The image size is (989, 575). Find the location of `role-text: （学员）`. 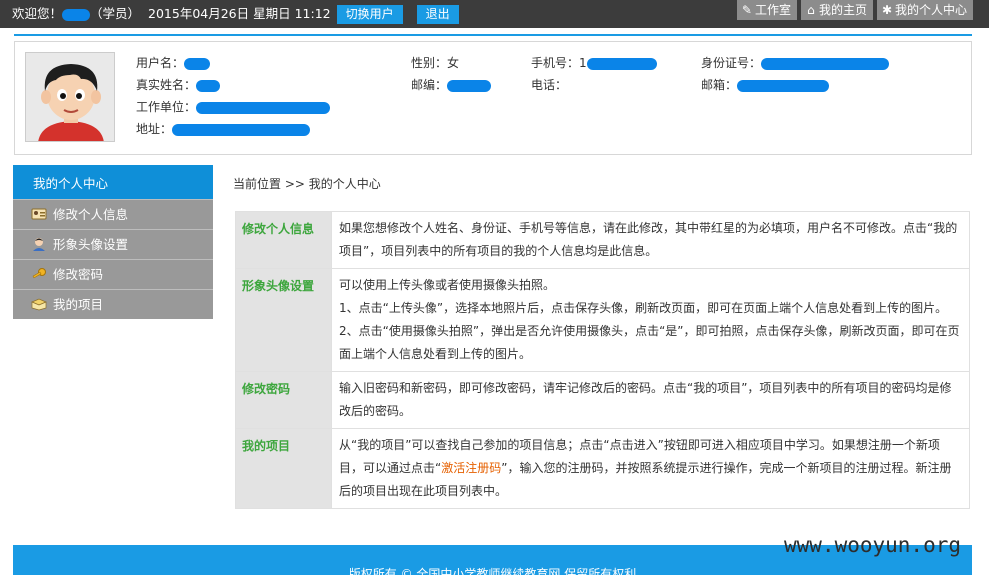

role-text: （学员） is located at coordinates (115, 13).